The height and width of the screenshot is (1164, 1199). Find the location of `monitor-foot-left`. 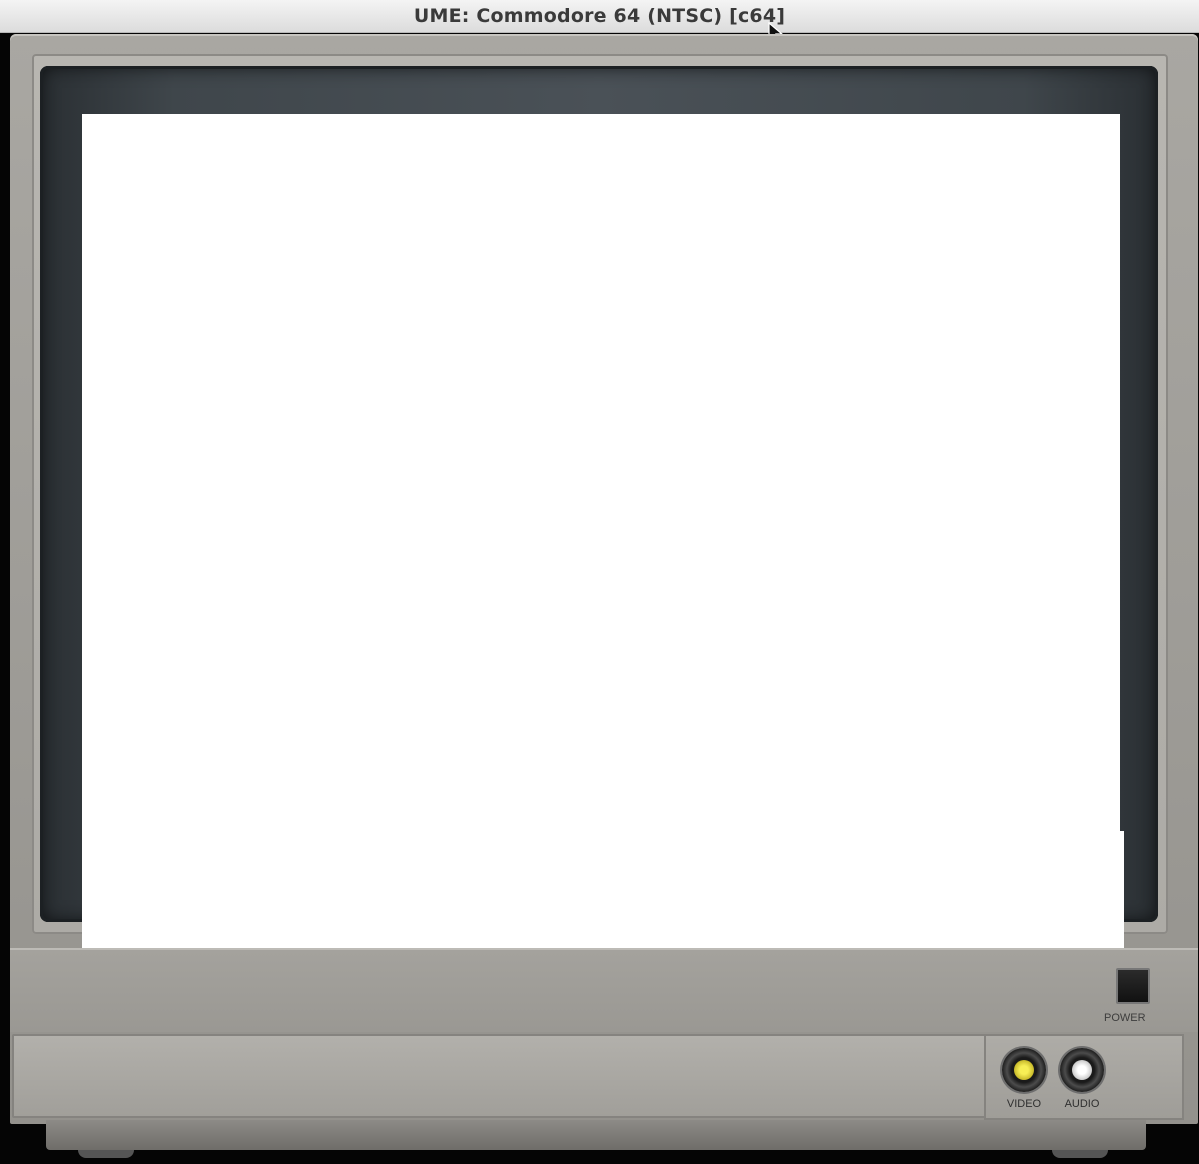

monitor-foot-left is located at coordinates (106, 1154).